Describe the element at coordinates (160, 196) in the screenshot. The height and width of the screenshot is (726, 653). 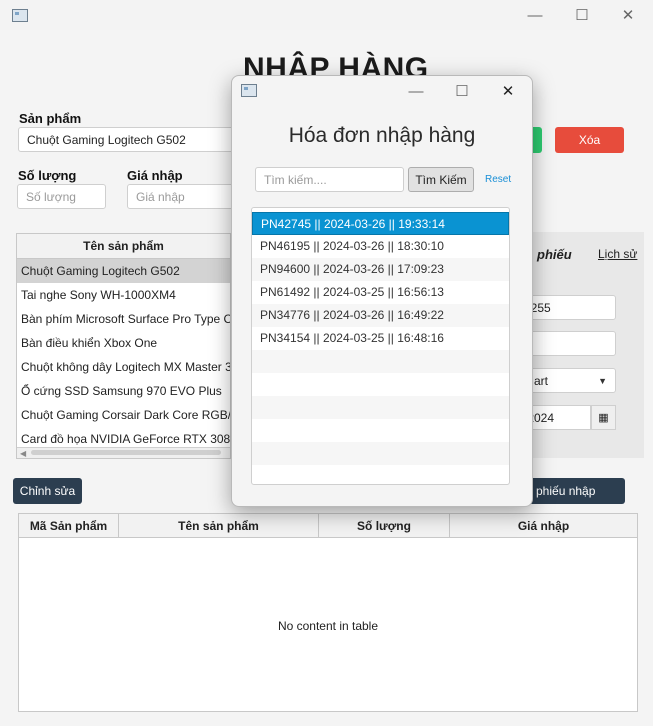
I see `price-placeholder: Giá nhập` at that location.